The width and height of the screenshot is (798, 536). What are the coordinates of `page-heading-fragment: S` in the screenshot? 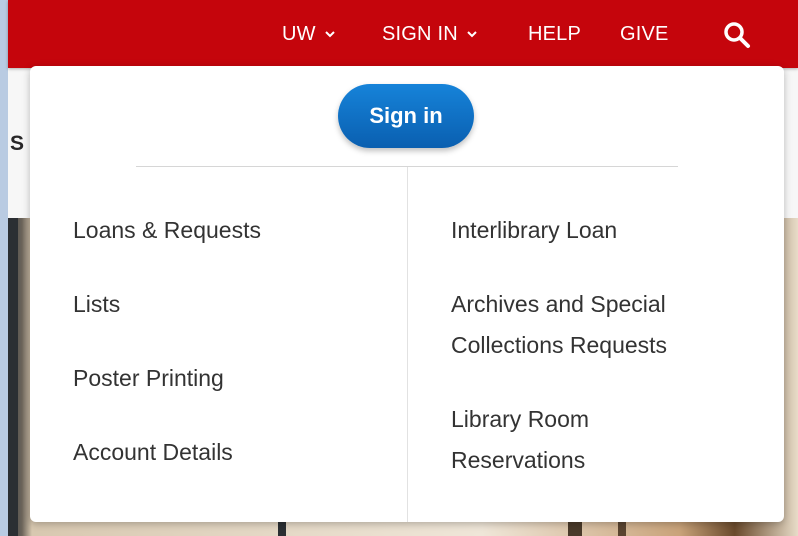 It's located at (17, 143).